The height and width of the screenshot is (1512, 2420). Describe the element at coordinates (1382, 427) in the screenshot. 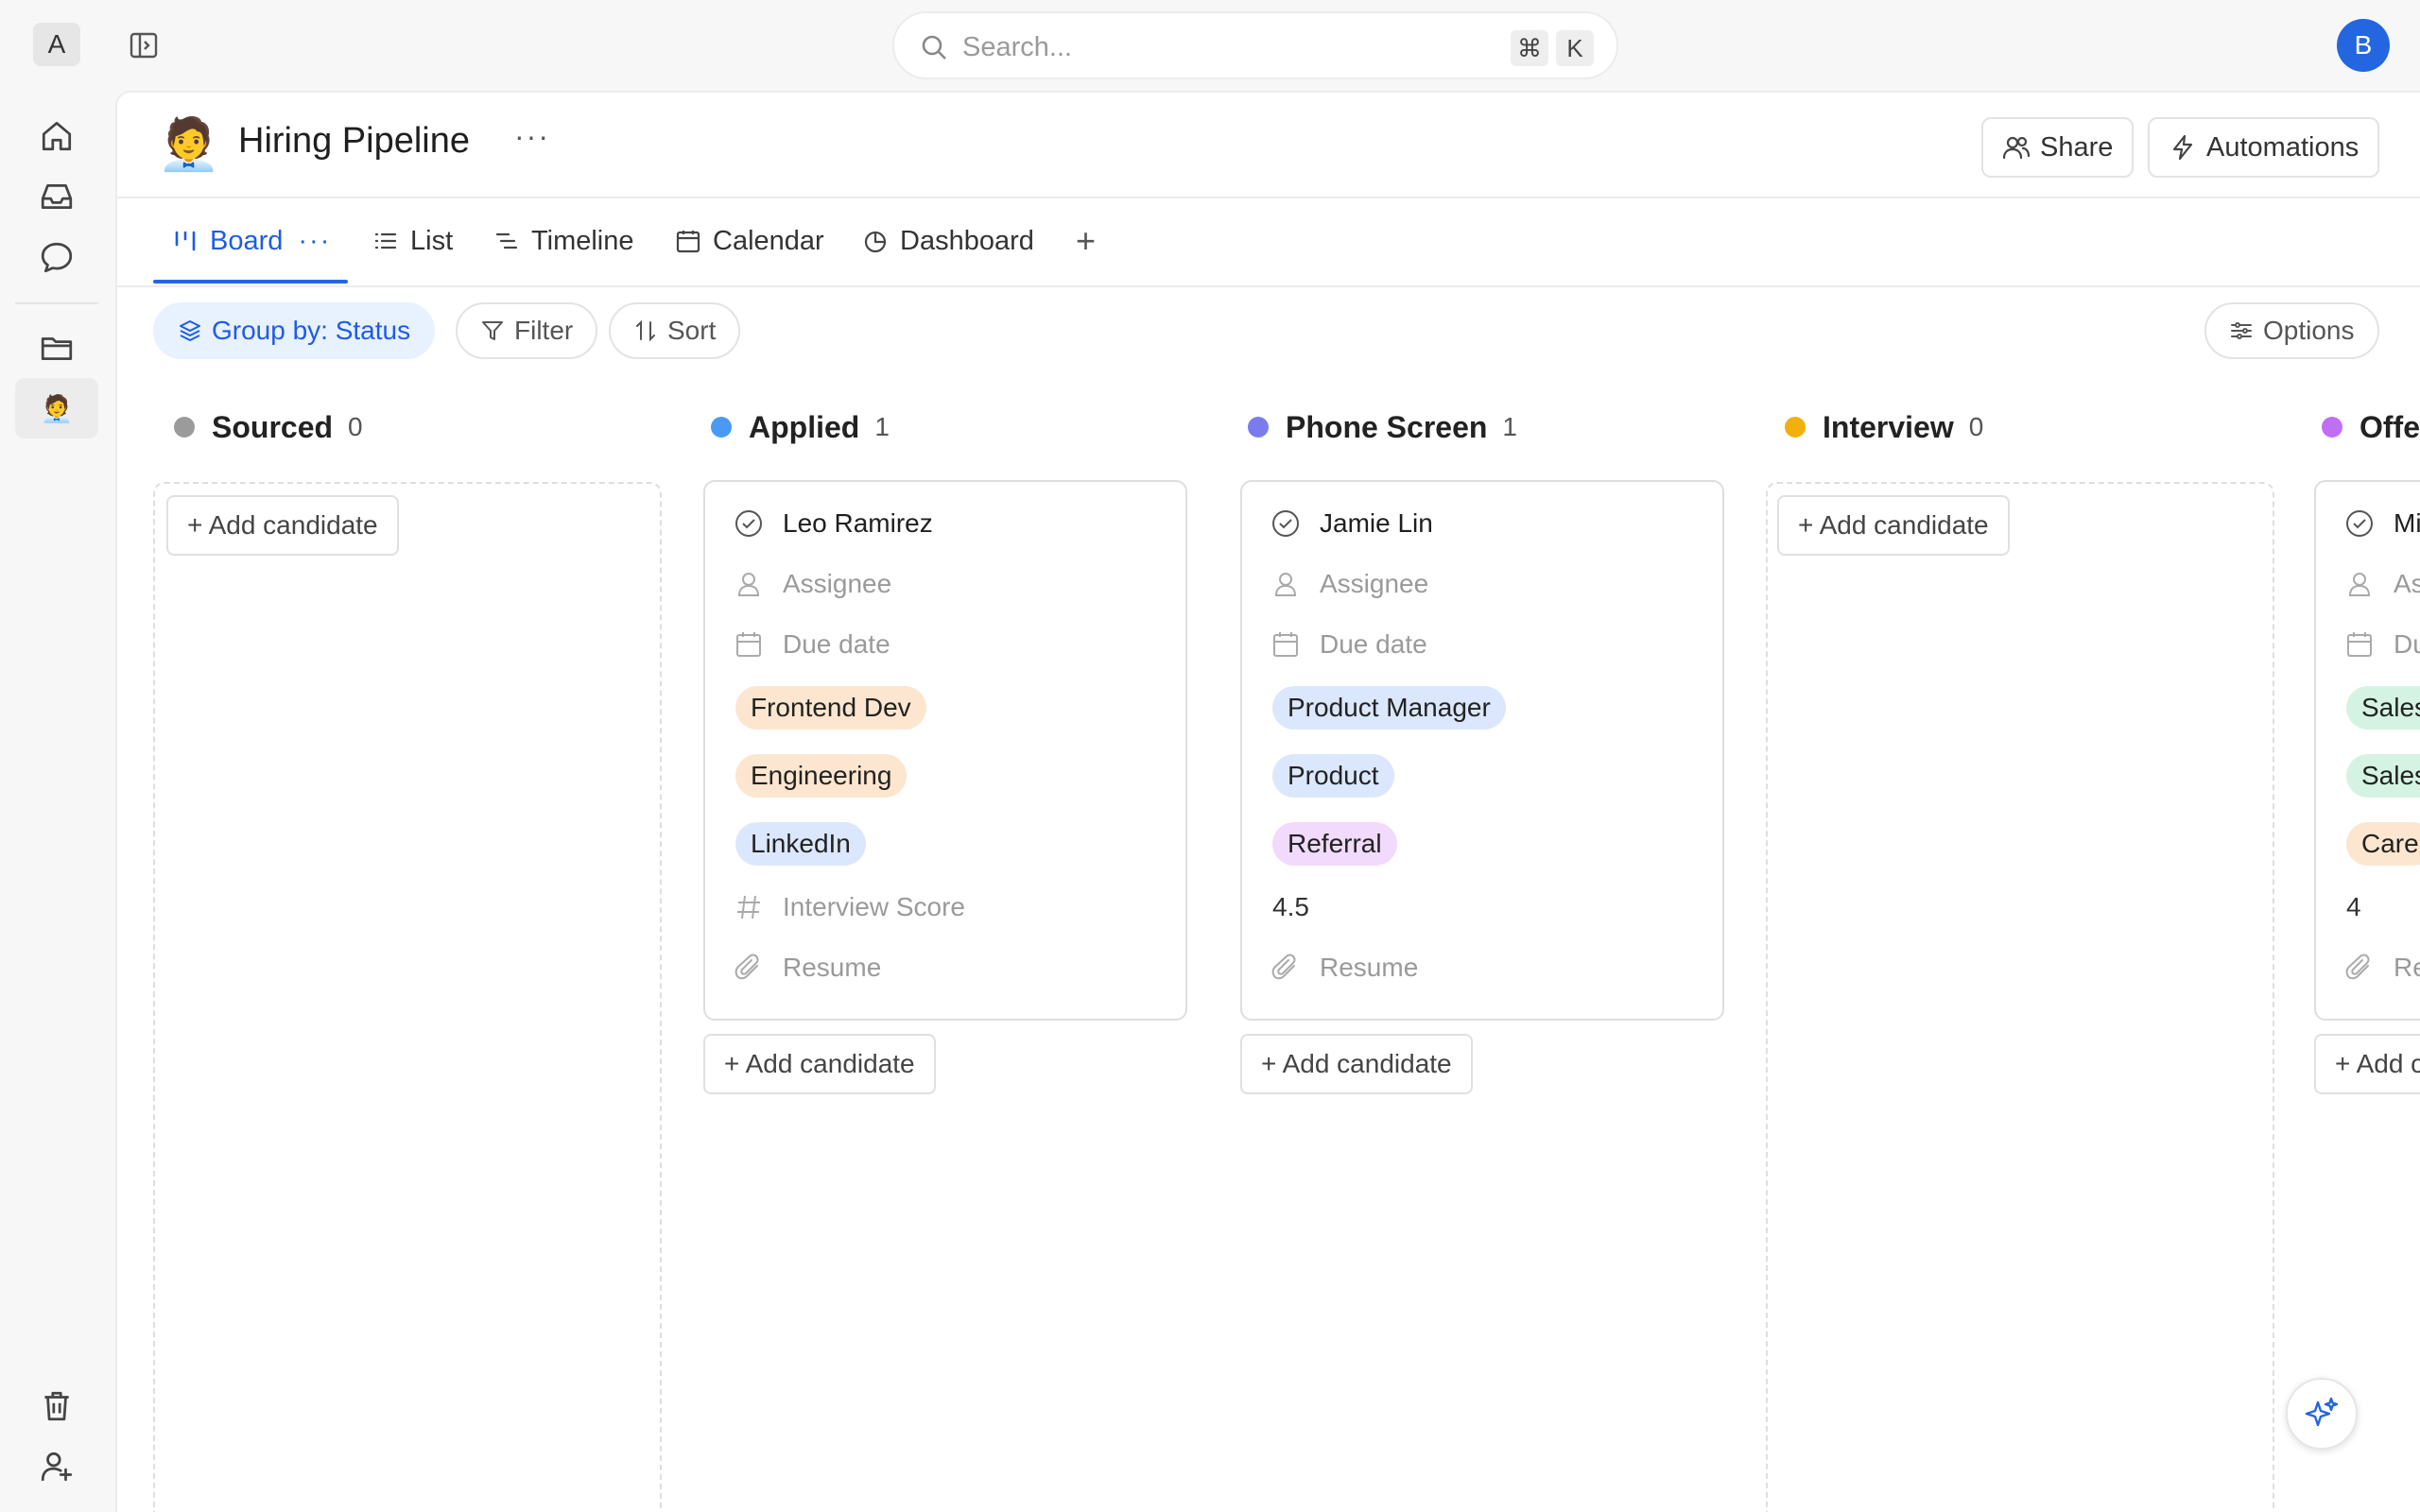

I see `column-header-phone-screen: Phone Screen 1` at that location.